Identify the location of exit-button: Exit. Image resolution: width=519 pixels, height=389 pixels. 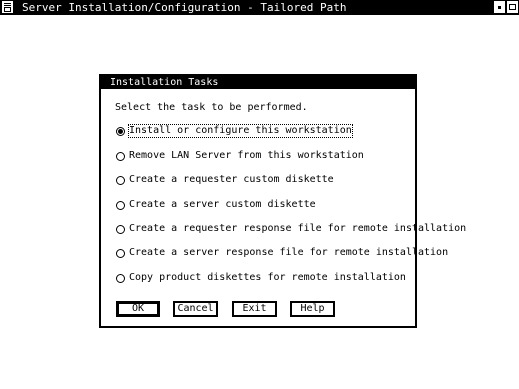
(254, 309).